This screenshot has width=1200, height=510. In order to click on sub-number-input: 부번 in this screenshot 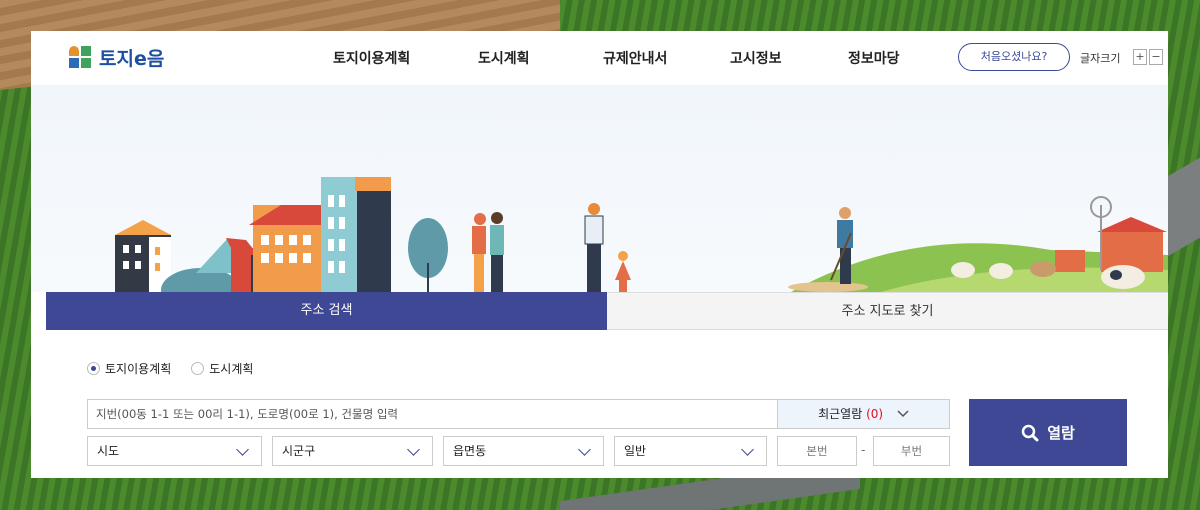, I will do `click(911, 451)`.